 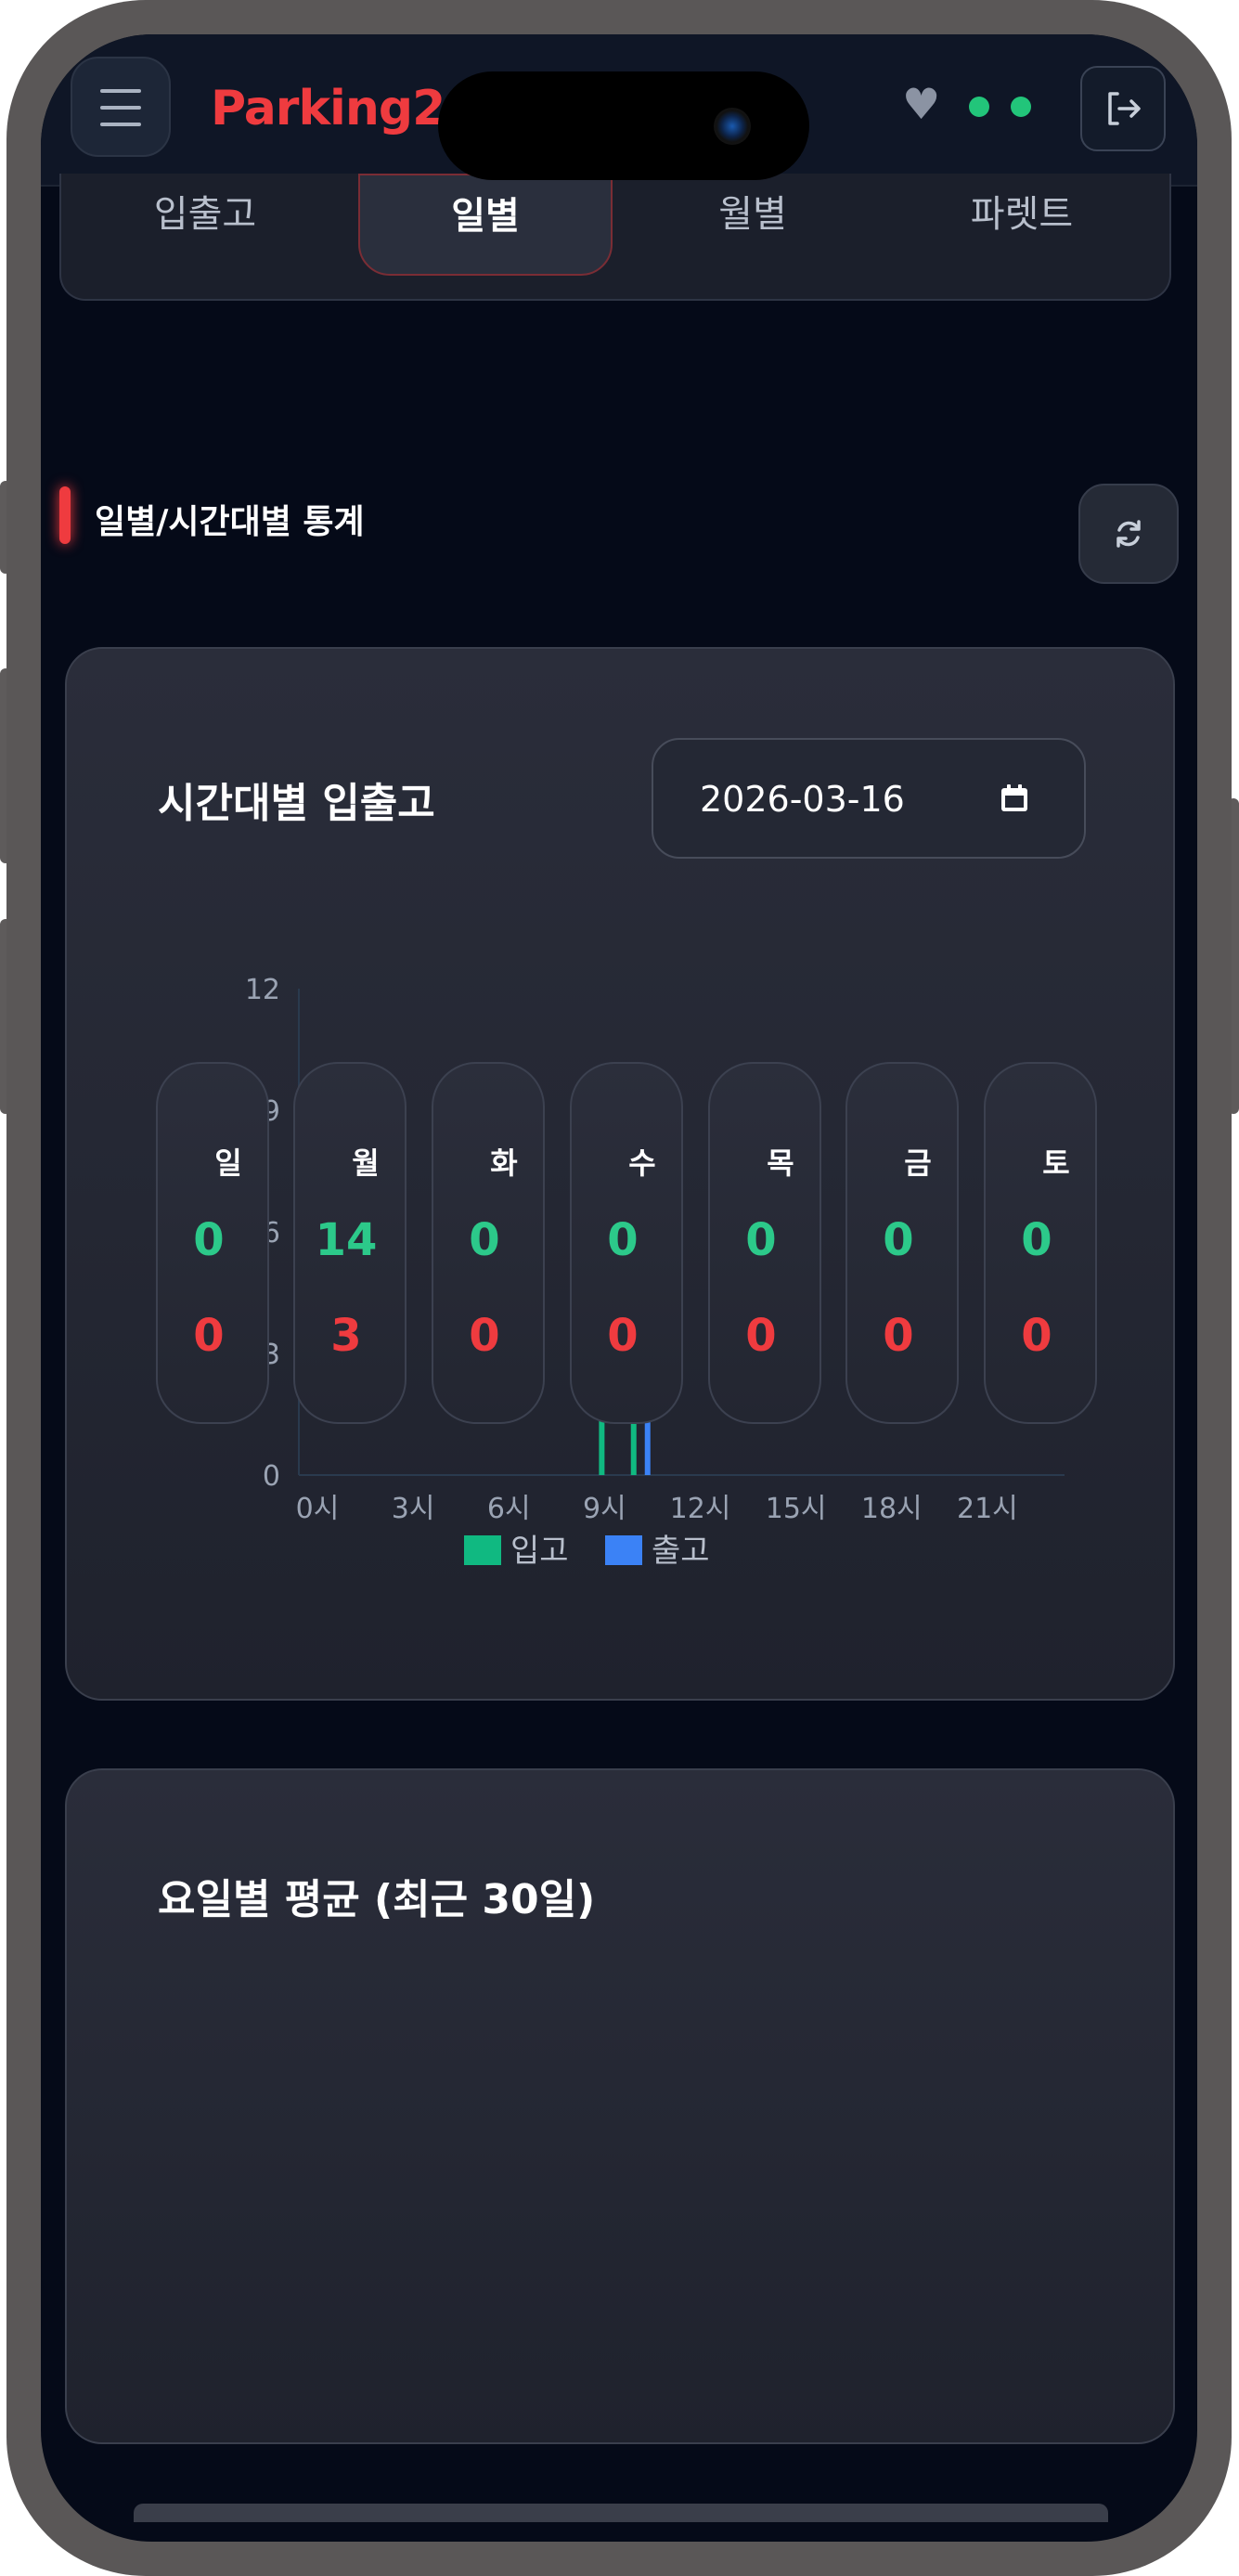 What do you see at coordinates (796, 1509) in the screenshot?
I see `x-tick-label: 15시` at bounding box center [796, 1509].